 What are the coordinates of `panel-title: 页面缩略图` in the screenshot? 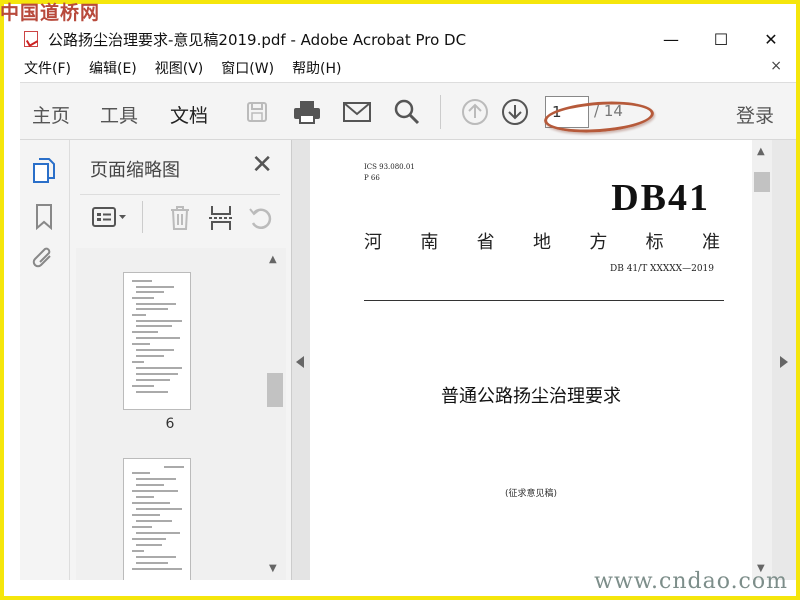 It's located at (135, 170).